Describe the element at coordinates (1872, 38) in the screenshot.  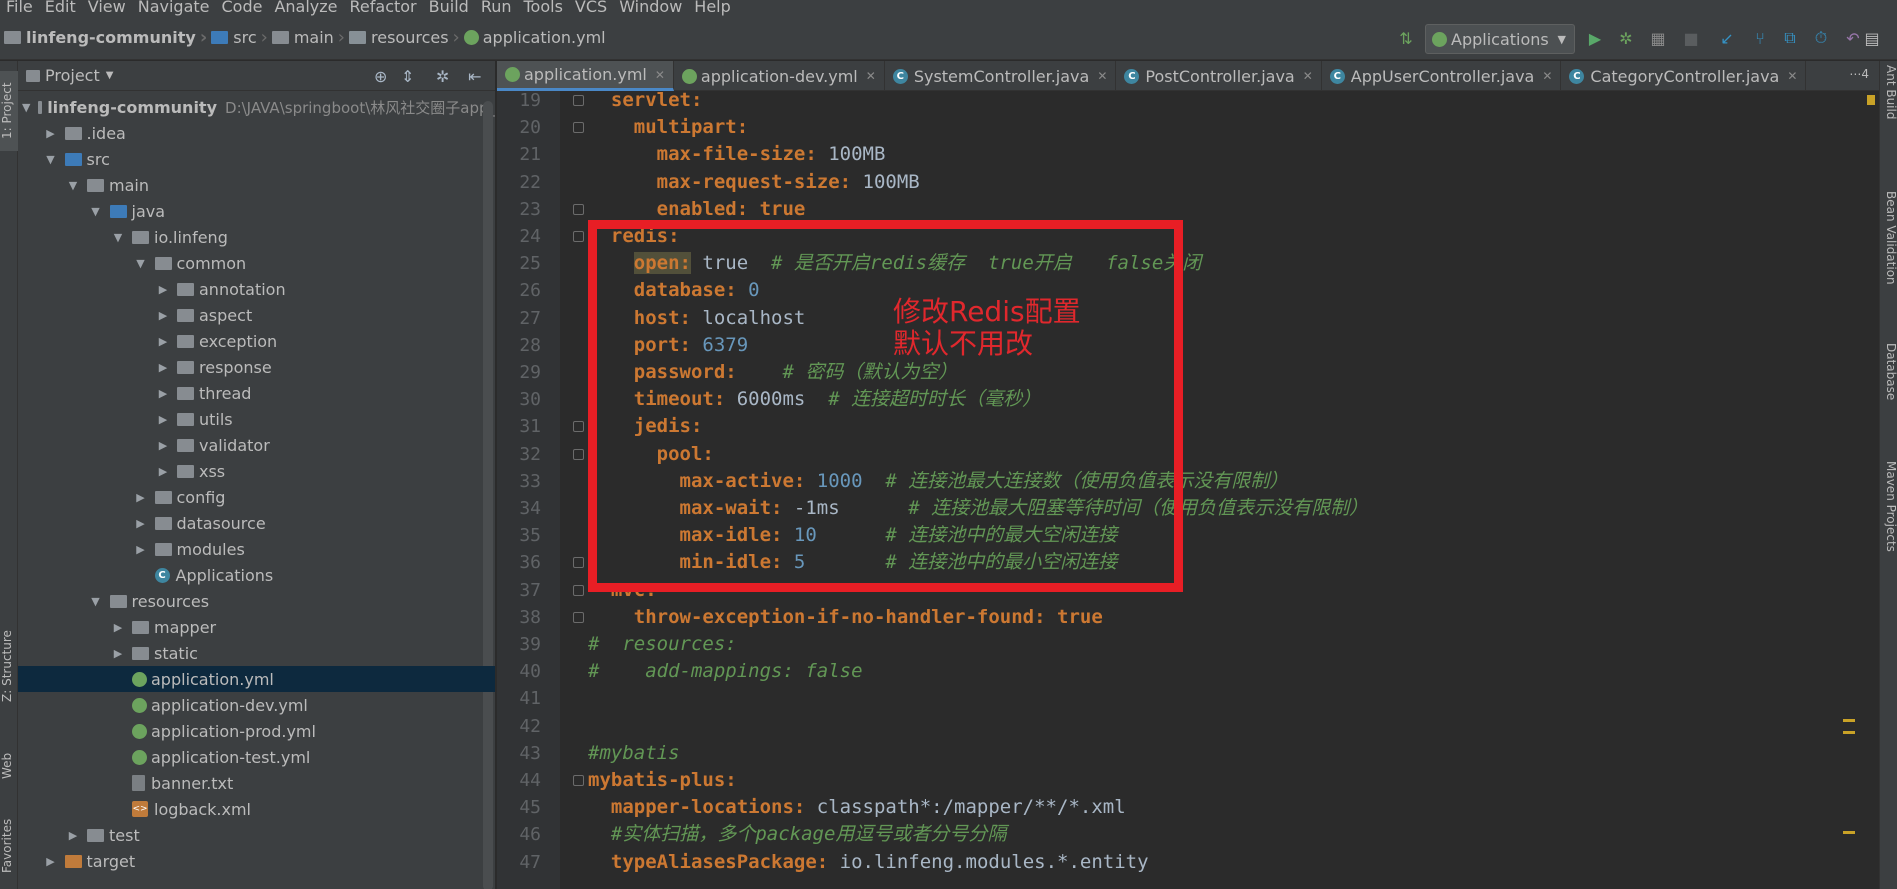
I see `project-structure-icon: ▤` at that location.